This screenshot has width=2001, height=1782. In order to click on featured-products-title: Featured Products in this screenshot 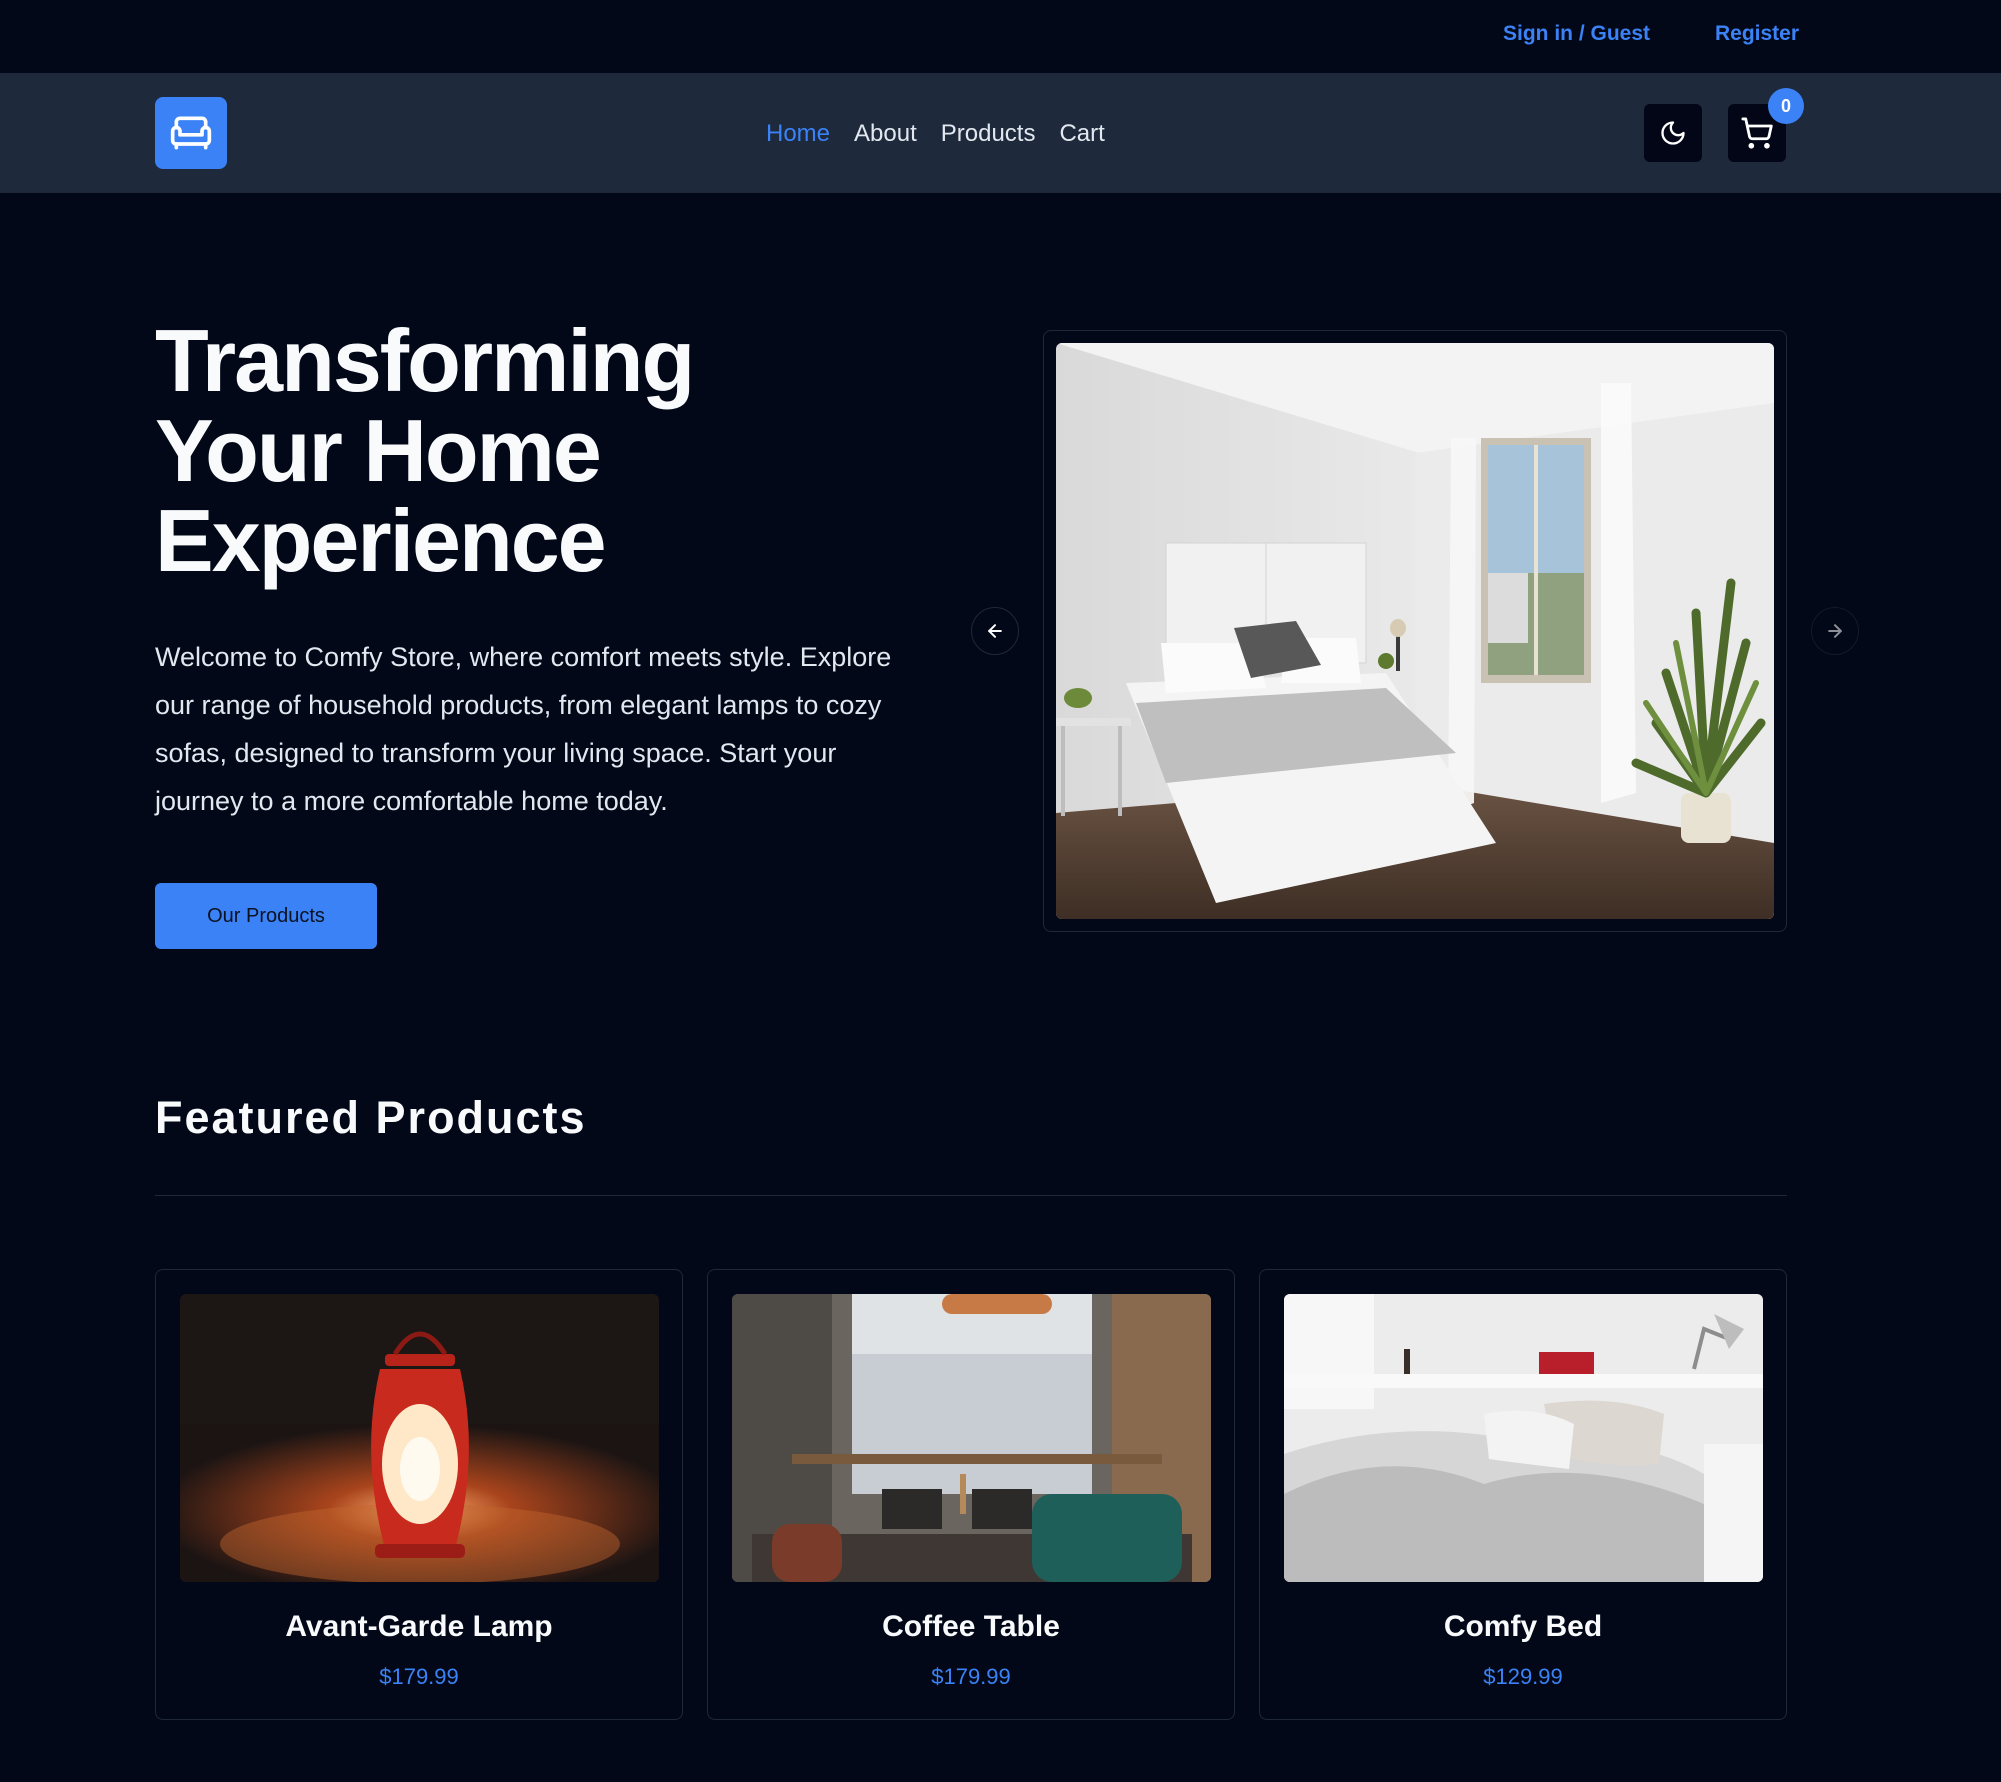, I will do `click(371, 1117)`.